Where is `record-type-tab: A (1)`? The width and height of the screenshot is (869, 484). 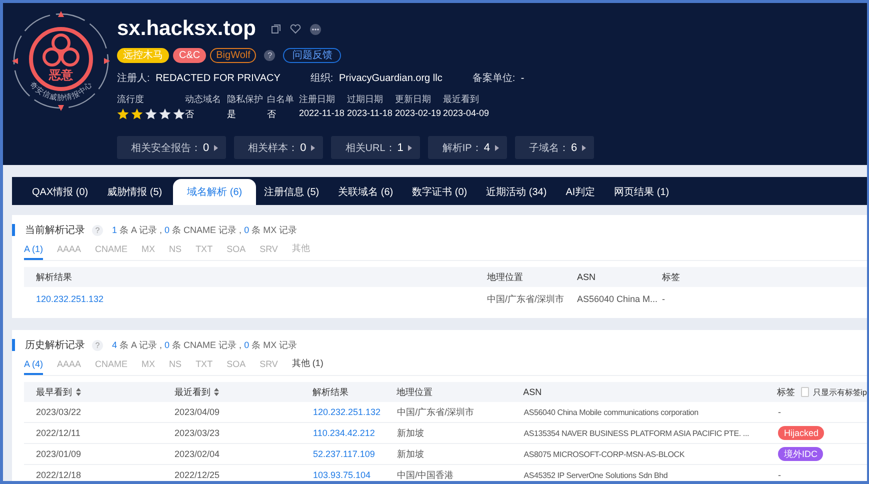 record-type-tab: A (1) is located at coordinates (34, 251).